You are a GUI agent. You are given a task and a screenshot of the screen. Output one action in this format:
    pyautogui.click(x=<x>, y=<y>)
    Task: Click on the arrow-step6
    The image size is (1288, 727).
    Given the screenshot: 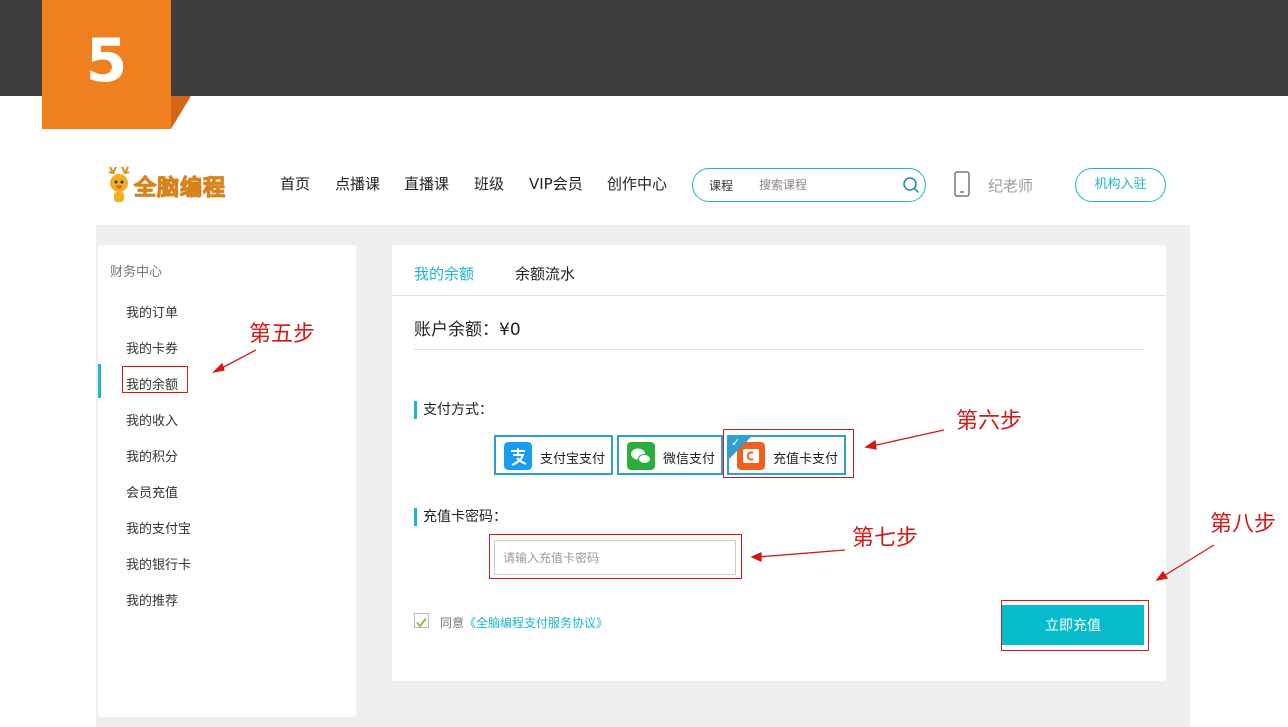 What is the action you would take?
    pyautogui.click(x=908, y=438)
    